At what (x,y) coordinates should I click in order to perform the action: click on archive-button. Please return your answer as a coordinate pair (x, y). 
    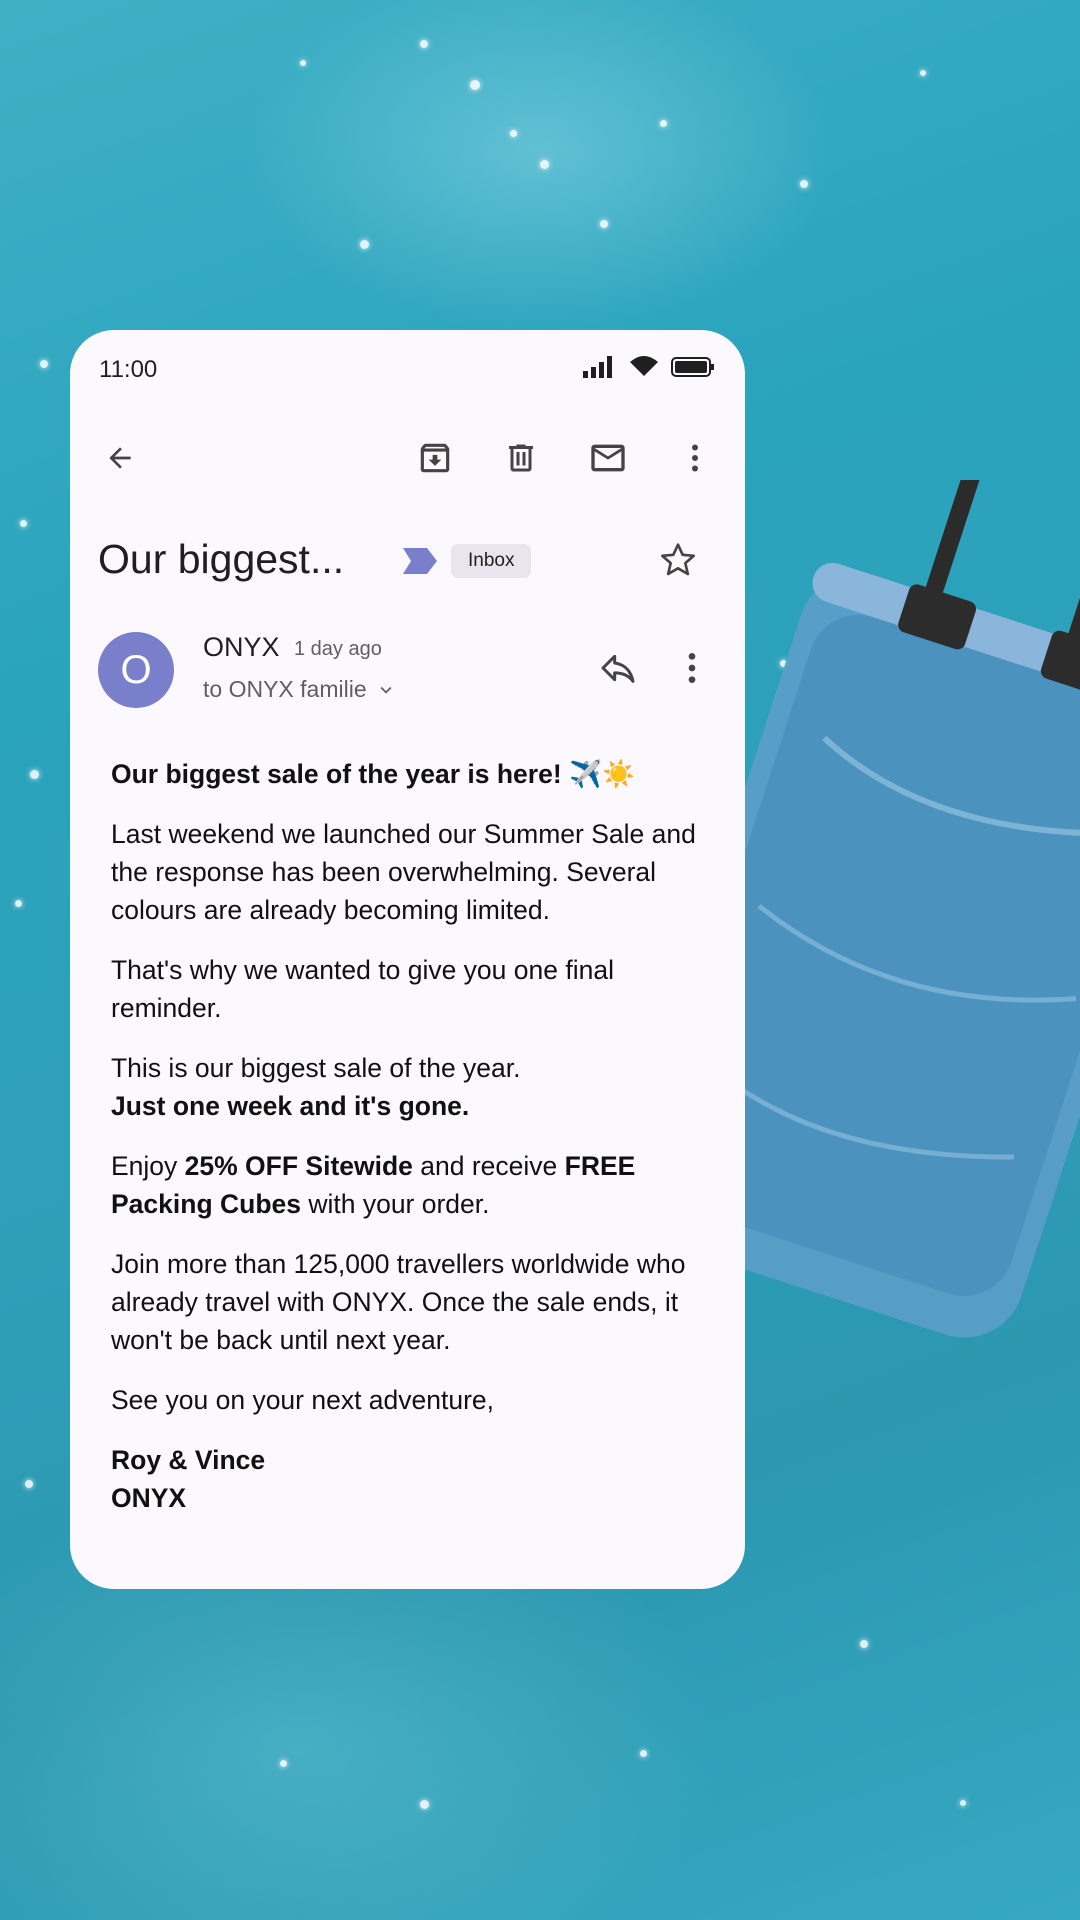
    Looking at the image, I should click on (435, 458).